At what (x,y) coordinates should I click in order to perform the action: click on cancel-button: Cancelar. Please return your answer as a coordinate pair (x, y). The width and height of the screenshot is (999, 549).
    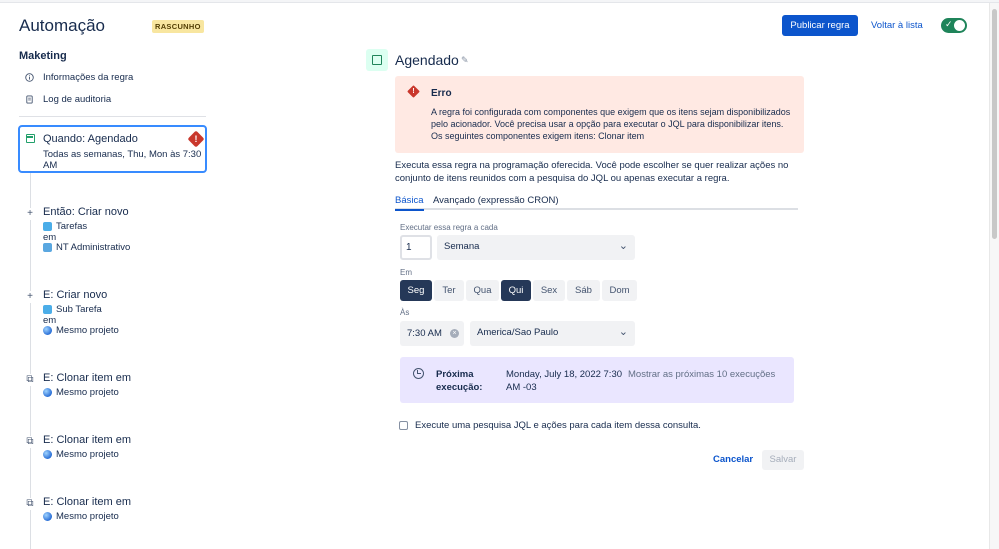
    Looking at the image, I should click on (733, 459).